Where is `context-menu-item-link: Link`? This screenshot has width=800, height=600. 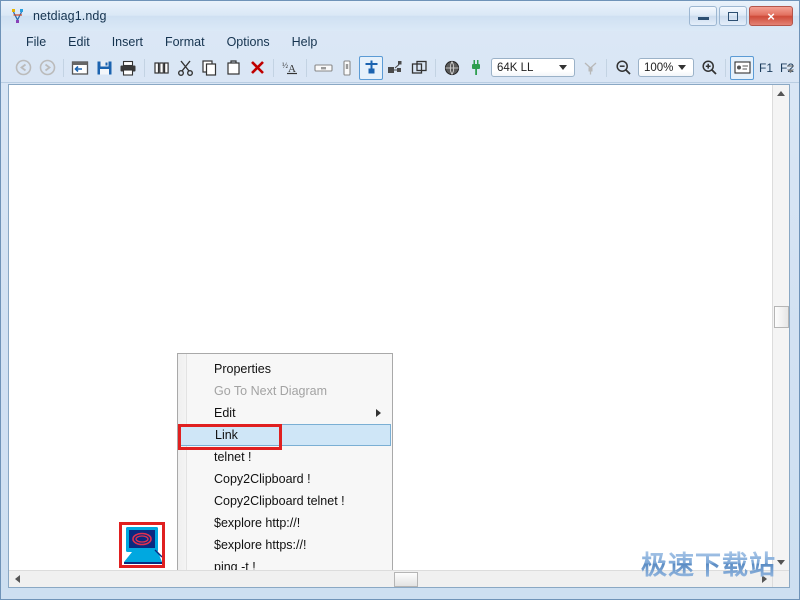
context-menu-item-link: Link is located at coordinates (285, 435).